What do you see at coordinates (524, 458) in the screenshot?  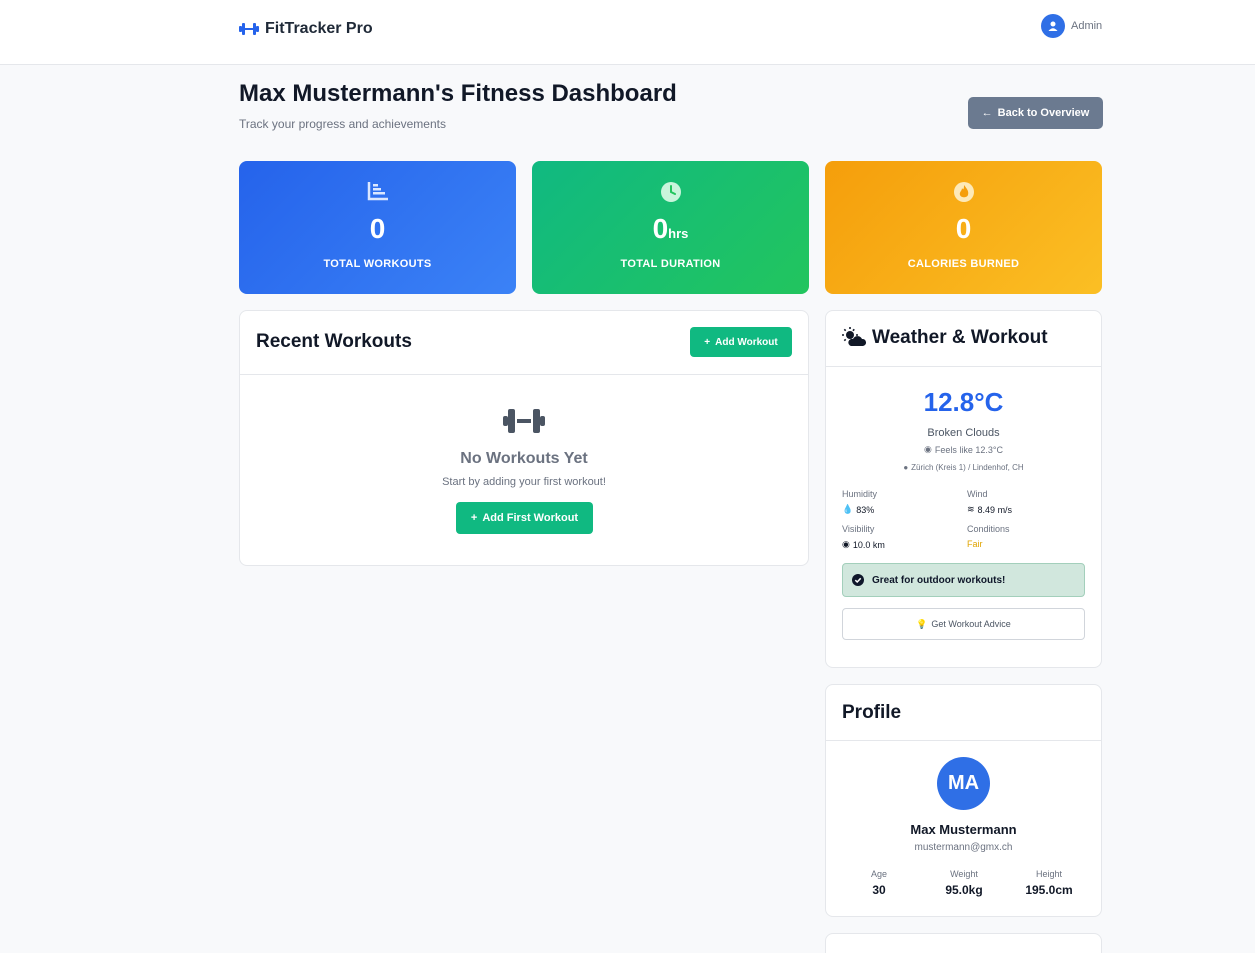 I see `empty-state-title: No Workouts Yet` at bounding box center [524, 458].